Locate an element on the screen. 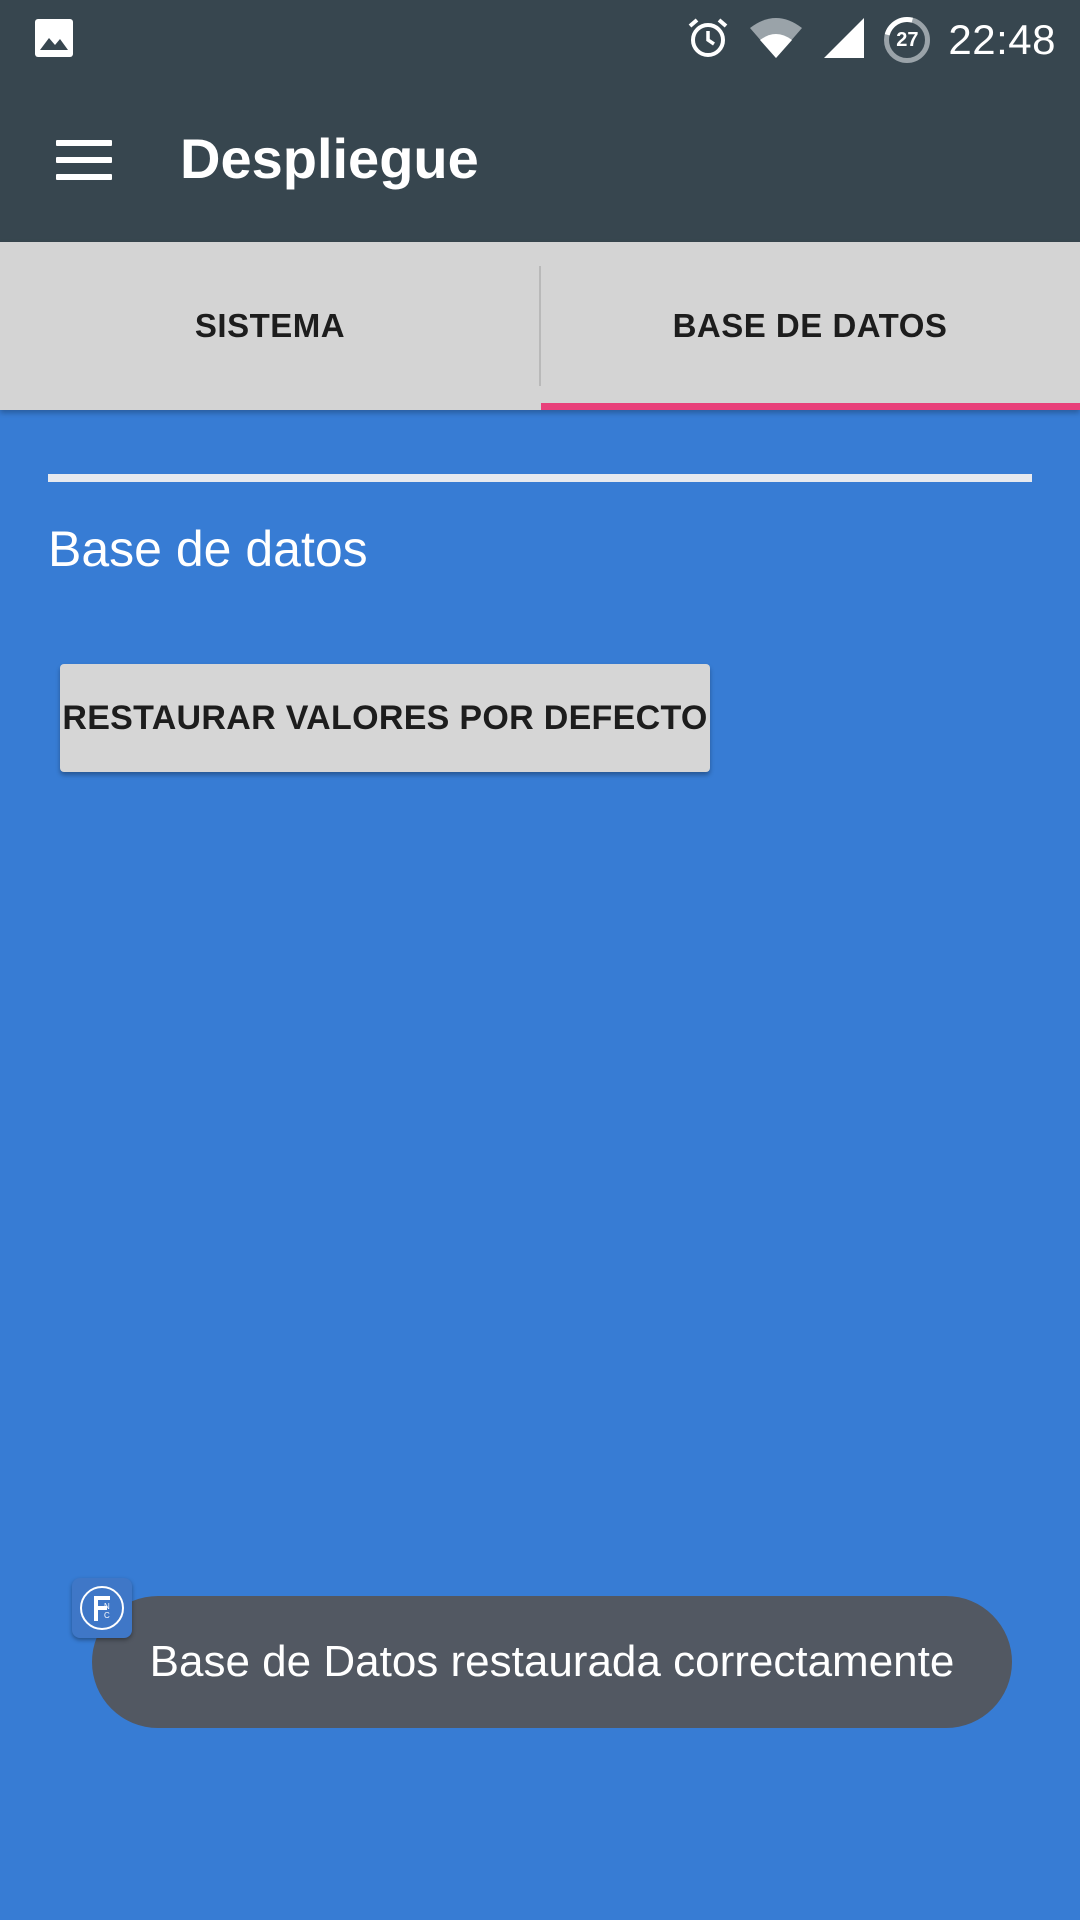 The height and width of the screenshot is (1920, 1080). clock: 22:48 is located at coordinates (1002, 39).